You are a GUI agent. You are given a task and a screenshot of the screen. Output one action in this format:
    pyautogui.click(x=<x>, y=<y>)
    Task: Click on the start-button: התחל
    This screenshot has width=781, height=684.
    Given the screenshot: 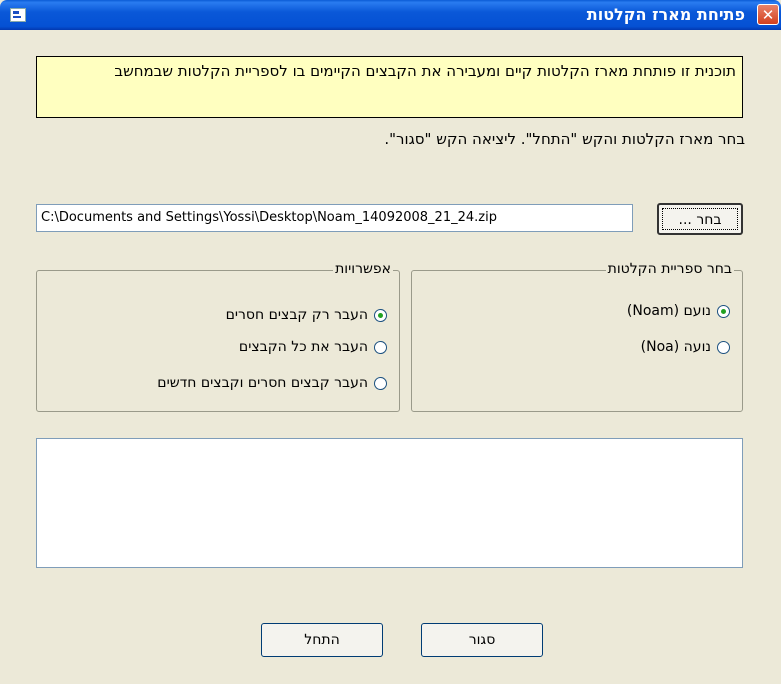 What is the action you would take?
    pyautogui.click(x=322, y=640)
    